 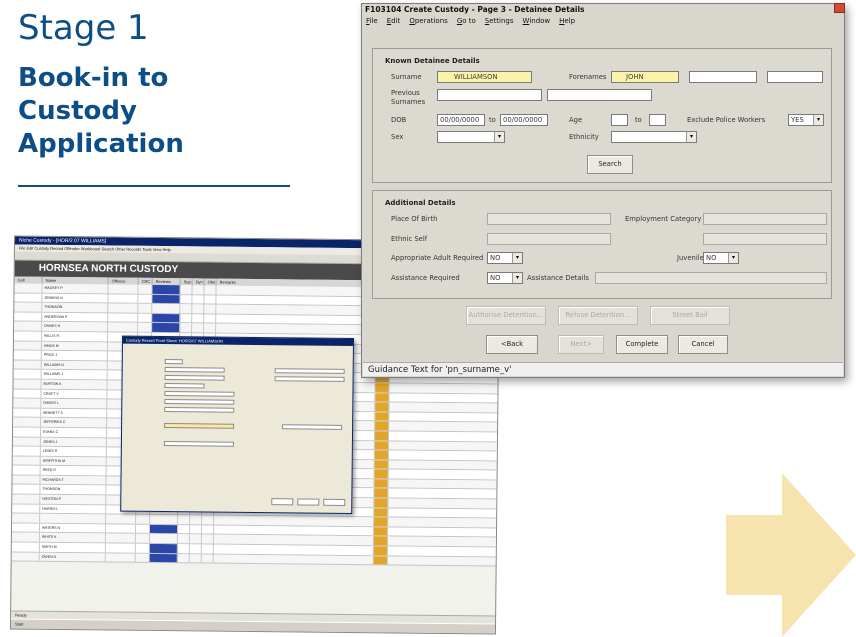 What do you see at coordinates (690, 315) in the screenshot?
I see `street-bail-button: Street Bail` at bounding box center [690, 315].